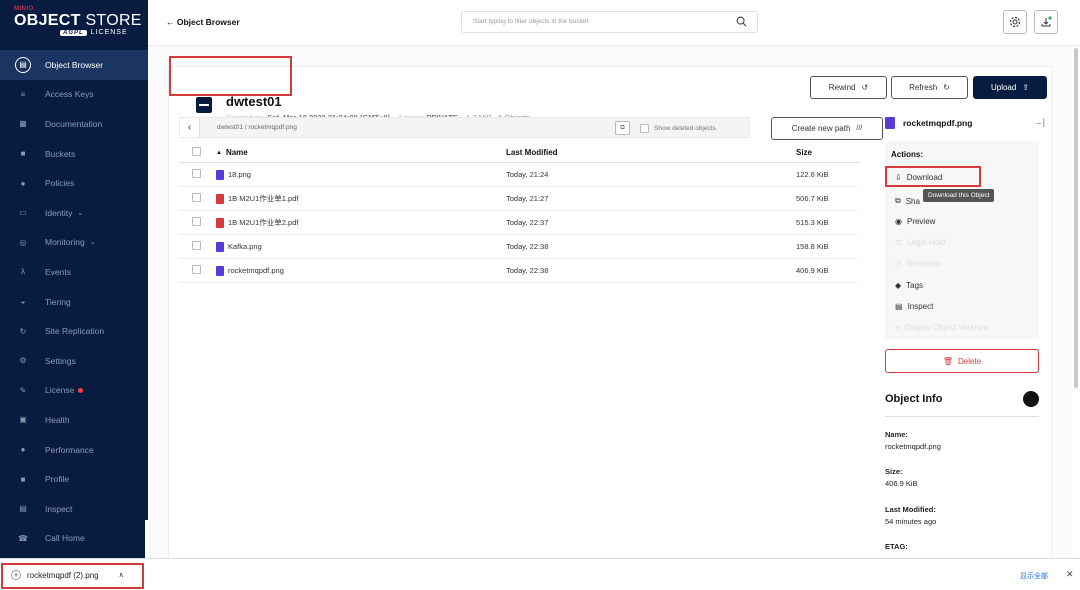 The height and width of the screenshot is (590, 1080). What do you see at coordinates (842, 87) in the screenshot?
I see `rewind-label: Rewind` at bounding box center [842, 87].